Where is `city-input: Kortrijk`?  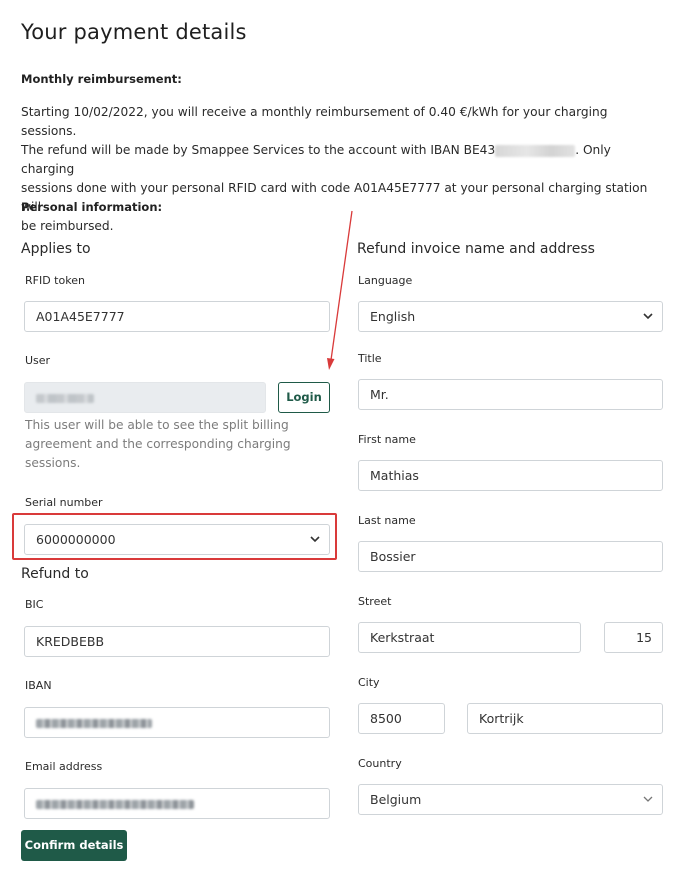
city-input: Kortrijk is located at coordinates (565, 718).